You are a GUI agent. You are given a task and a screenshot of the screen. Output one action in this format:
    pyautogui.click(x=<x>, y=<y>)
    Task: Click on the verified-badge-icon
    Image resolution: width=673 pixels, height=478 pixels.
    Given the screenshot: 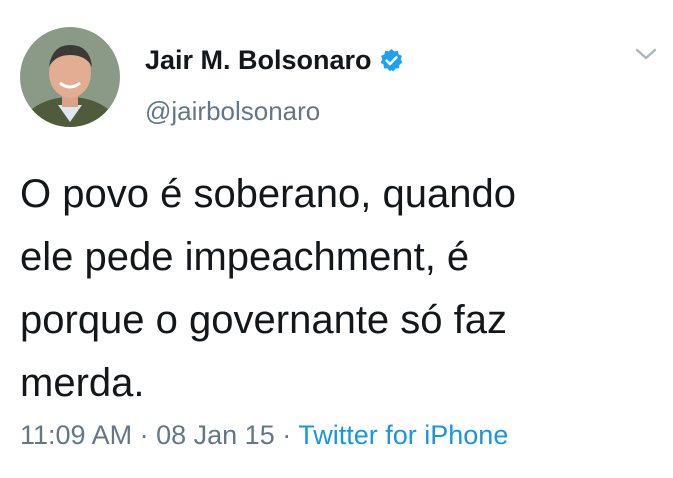 What is the action you would take?
    pyautogui.click(x=391, y=60)
    